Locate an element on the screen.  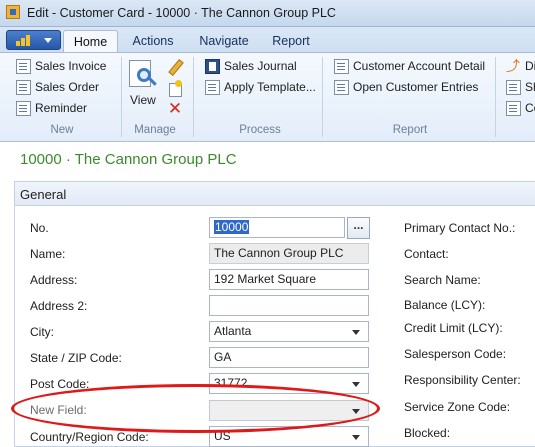
dynamics-logo-icon is located at coordinates (23, 40).